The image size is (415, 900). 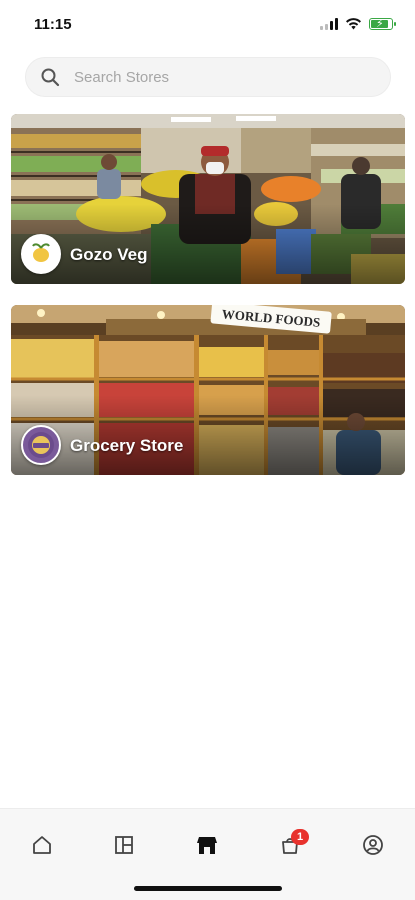 What do you see at coordinates (290, 845) in the screenshot?
I see `nav-cart: 1` at bounding box center [290, 845].